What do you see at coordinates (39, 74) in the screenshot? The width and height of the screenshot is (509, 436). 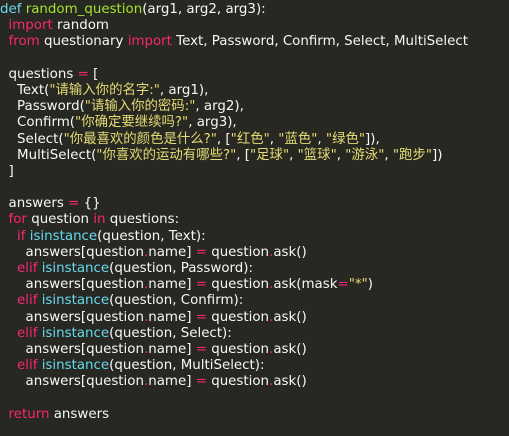 I see `code-token-default: questions` at bounding box center [39, 74].